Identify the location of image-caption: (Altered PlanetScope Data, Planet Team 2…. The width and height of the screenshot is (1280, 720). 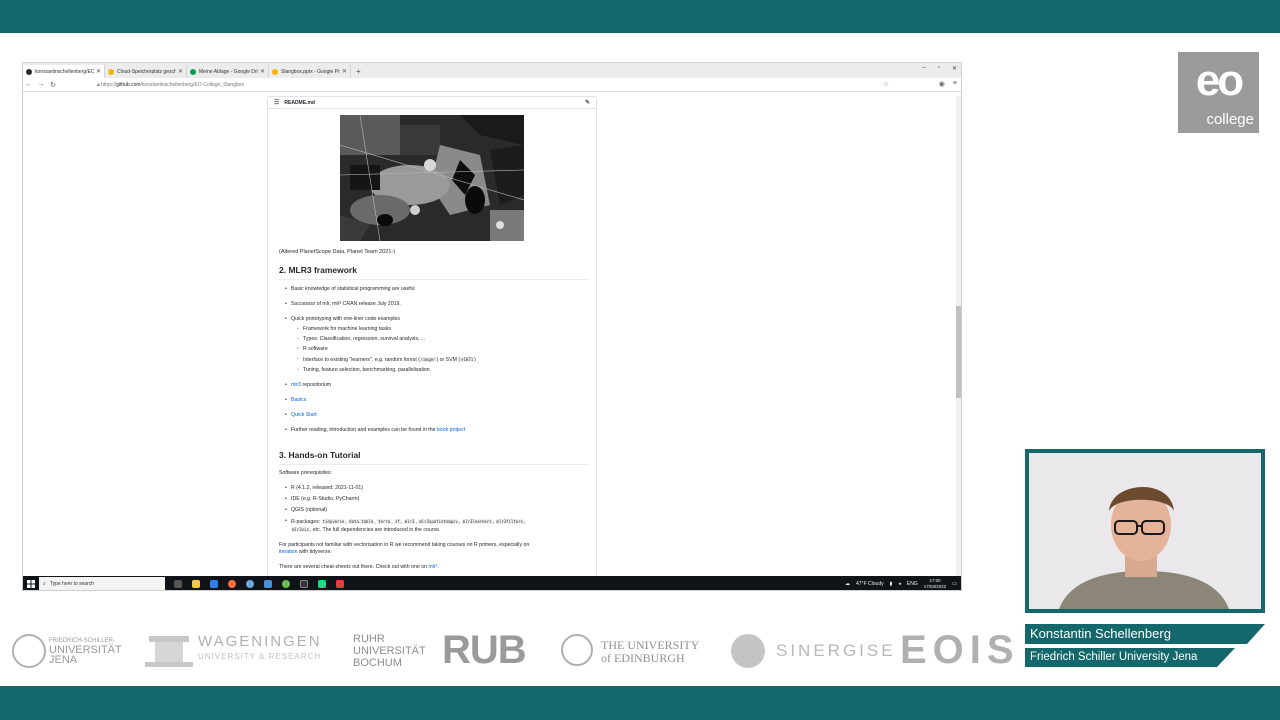
(337, 252).